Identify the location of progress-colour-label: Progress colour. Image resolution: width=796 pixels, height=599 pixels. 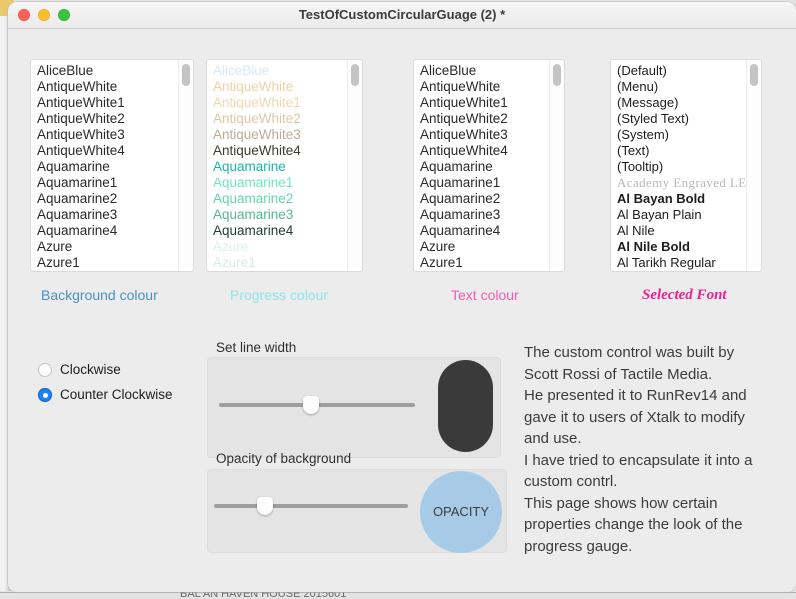
(279, 295).